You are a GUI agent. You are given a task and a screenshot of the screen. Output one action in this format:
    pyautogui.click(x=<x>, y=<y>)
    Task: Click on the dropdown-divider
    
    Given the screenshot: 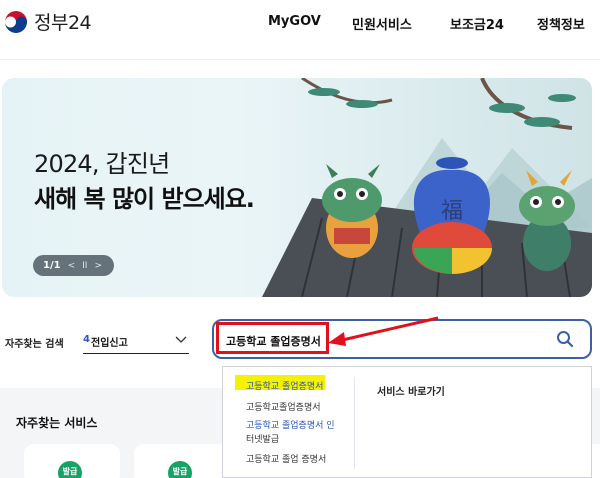 What is the action you would take?
    pyautogui.click(x=354, y=423)
    